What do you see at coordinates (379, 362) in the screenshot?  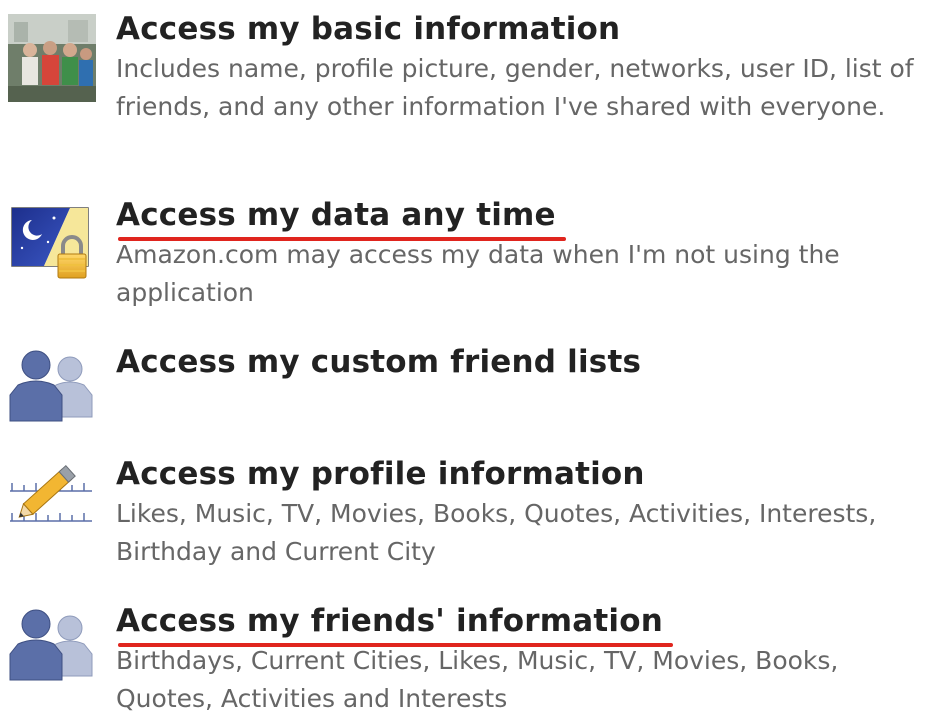 I see `permission-title: Access my custom friend lists` at bounding box center [379, 362].